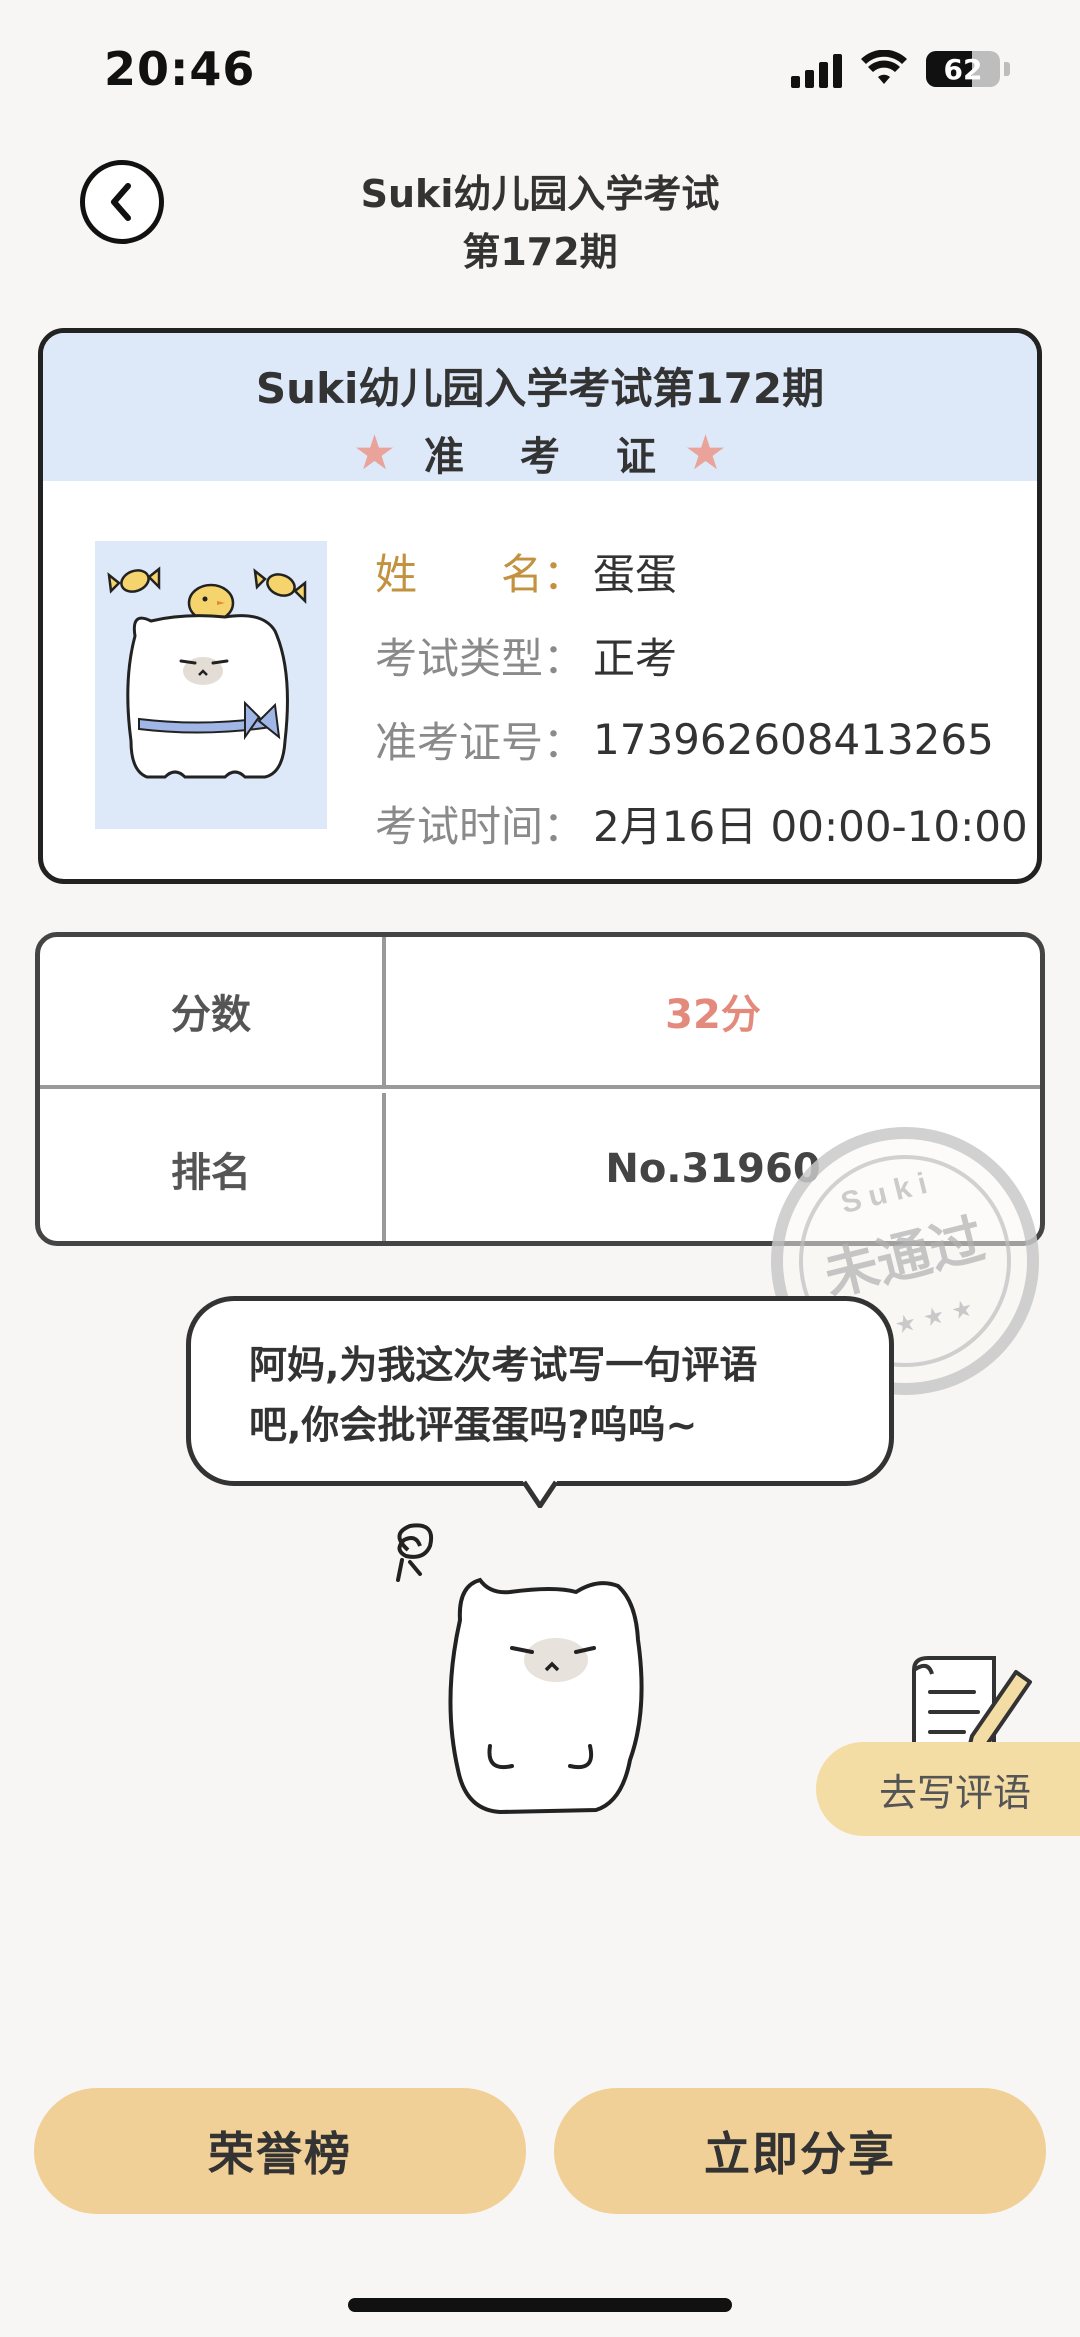  Describe the element at coordinates (473, 1425) in the screenshot. I see `bubble-text-line2: 吧,你会批评蛋蛋吗?呜呜~` at that location.